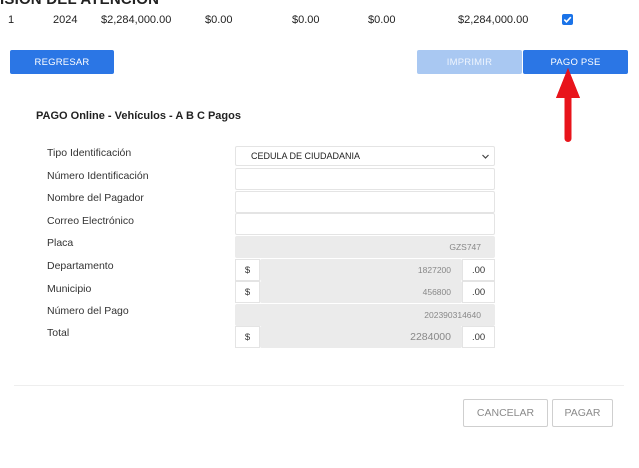 The height and width of the screenshot is (468, 639). I want to click on check-icon, so click(567, 19).